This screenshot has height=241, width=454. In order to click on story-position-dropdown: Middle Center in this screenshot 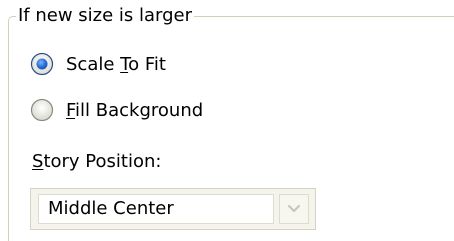, I will do `click(173, 209)`.